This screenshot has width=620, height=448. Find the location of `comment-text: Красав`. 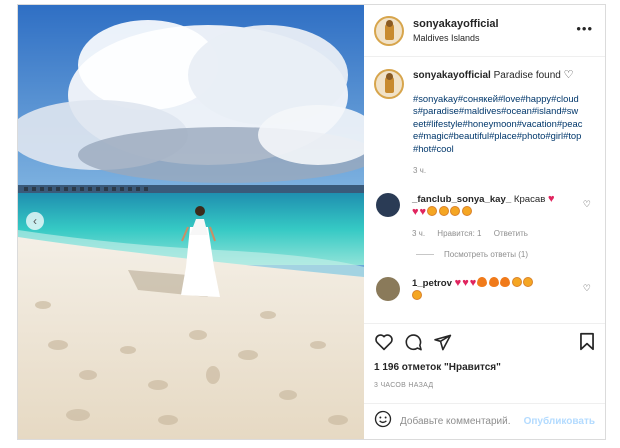

comment-text: Красав is located at coordinates (529, 200).